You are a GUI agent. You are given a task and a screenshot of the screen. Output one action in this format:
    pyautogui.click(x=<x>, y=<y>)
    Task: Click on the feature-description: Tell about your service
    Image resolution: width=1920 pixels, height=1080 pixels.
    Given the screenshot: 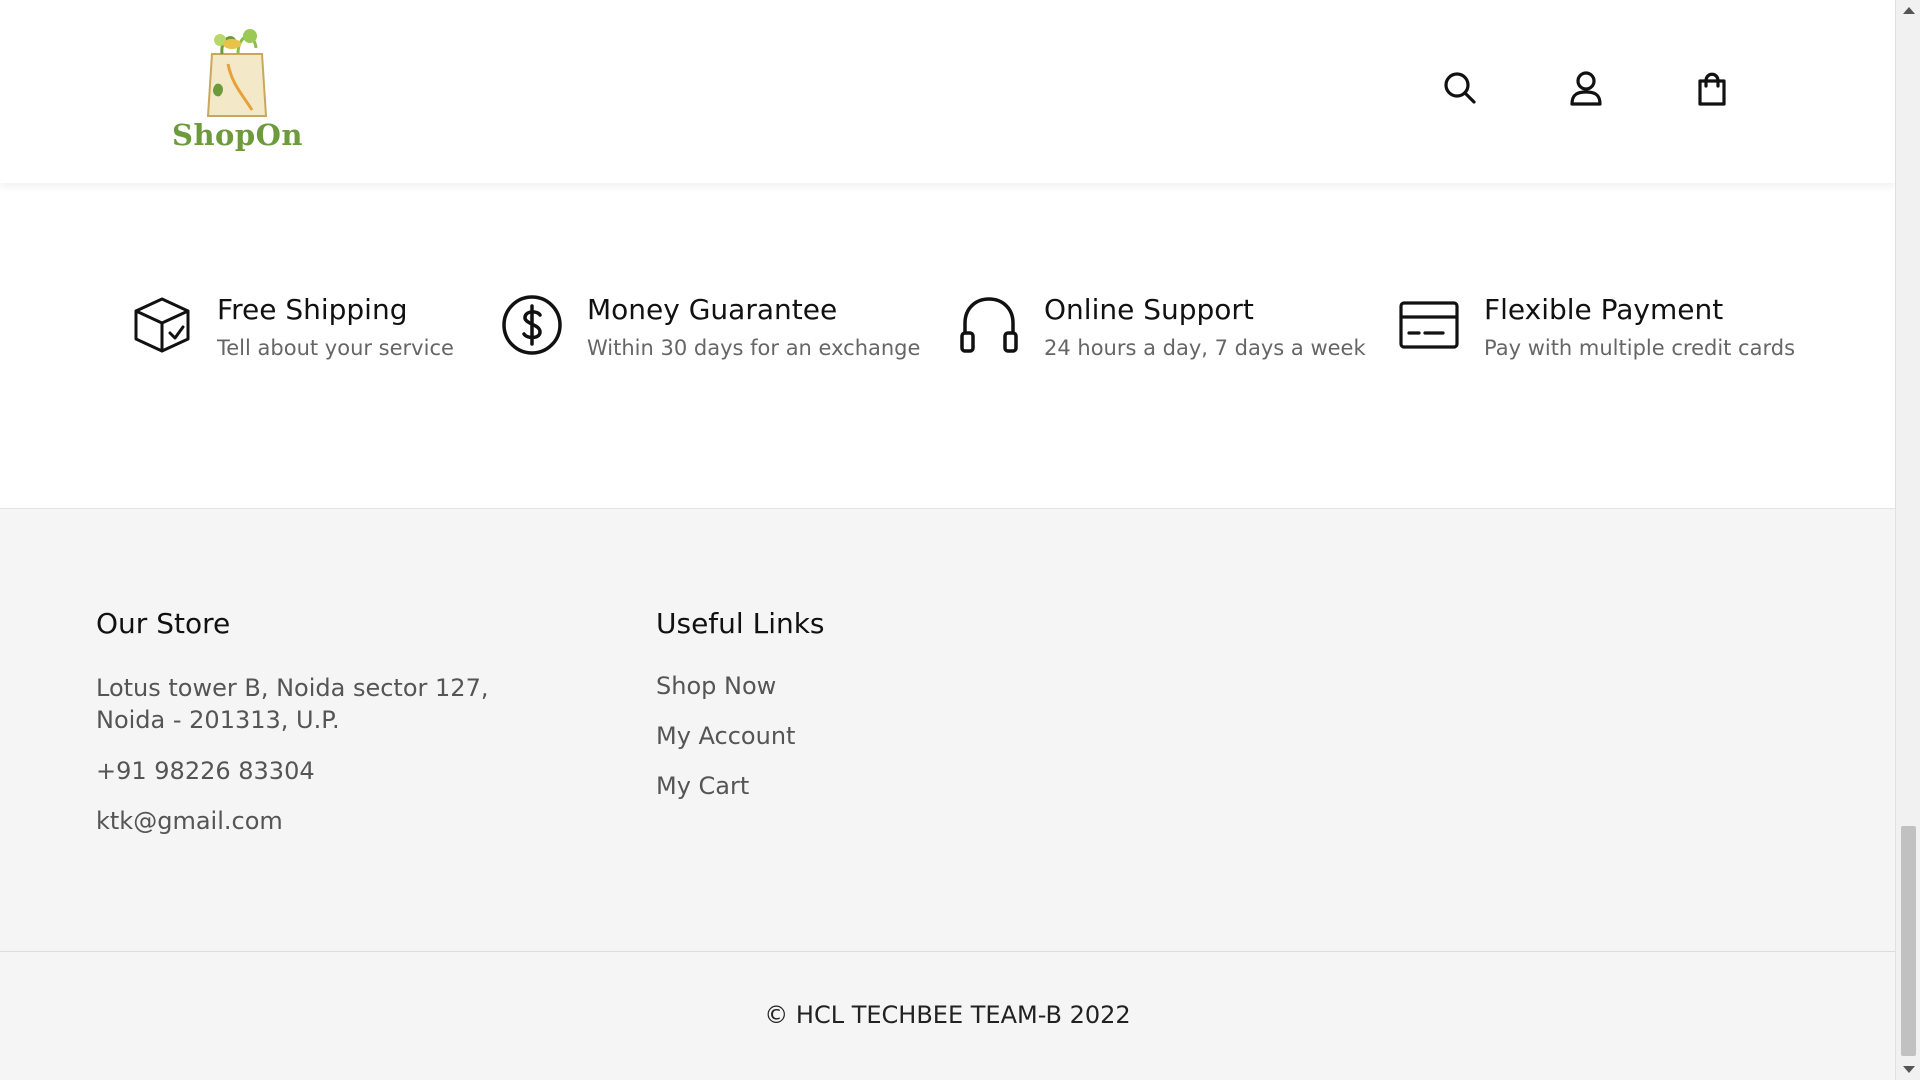 What is the action you would take?
    pyautogui.click(x=335, y=348)
    